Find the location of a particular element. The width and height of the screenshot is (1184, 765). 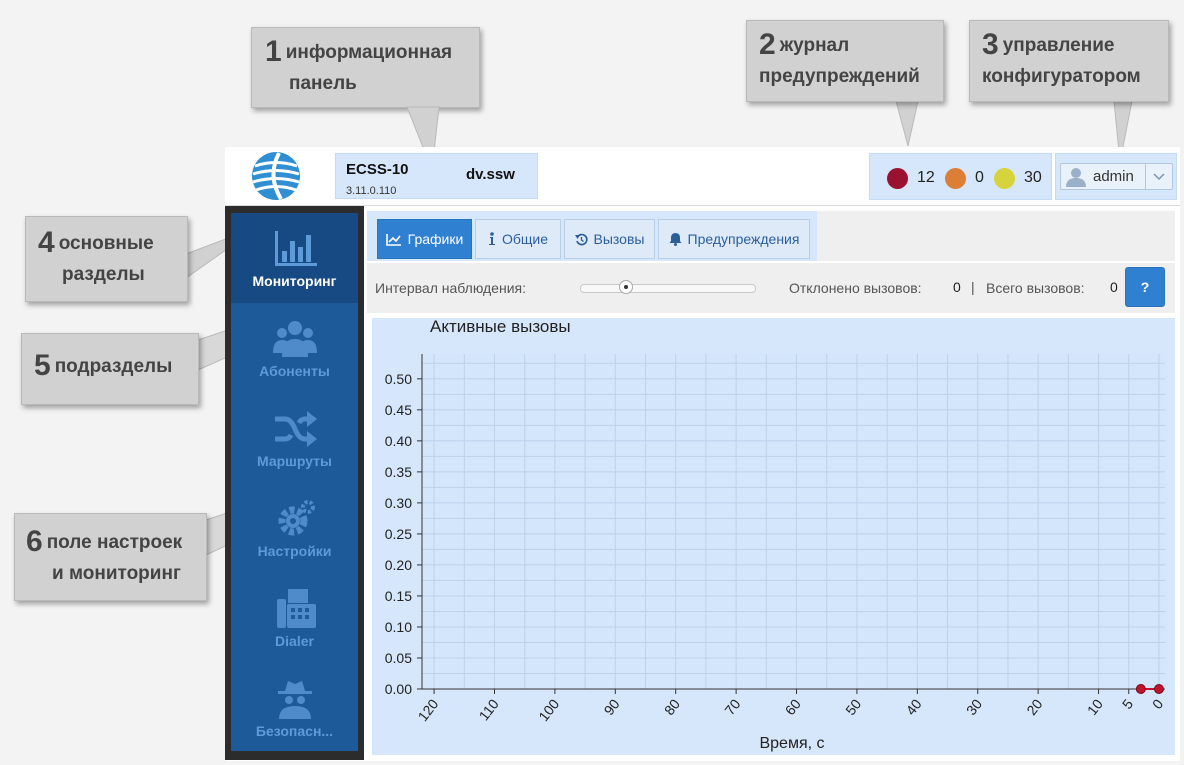

chevron-down-icon is located at coordinates (1159, 176).